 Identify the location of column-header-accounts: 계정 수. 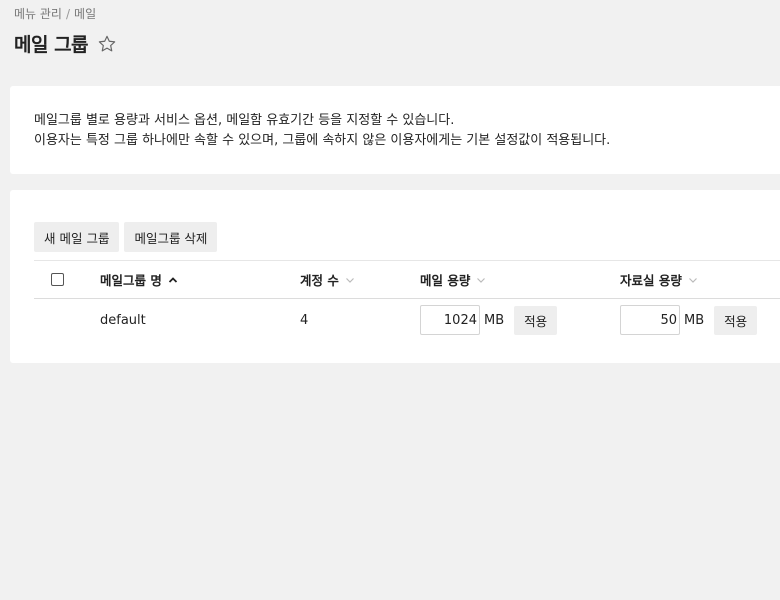
(327, 279).